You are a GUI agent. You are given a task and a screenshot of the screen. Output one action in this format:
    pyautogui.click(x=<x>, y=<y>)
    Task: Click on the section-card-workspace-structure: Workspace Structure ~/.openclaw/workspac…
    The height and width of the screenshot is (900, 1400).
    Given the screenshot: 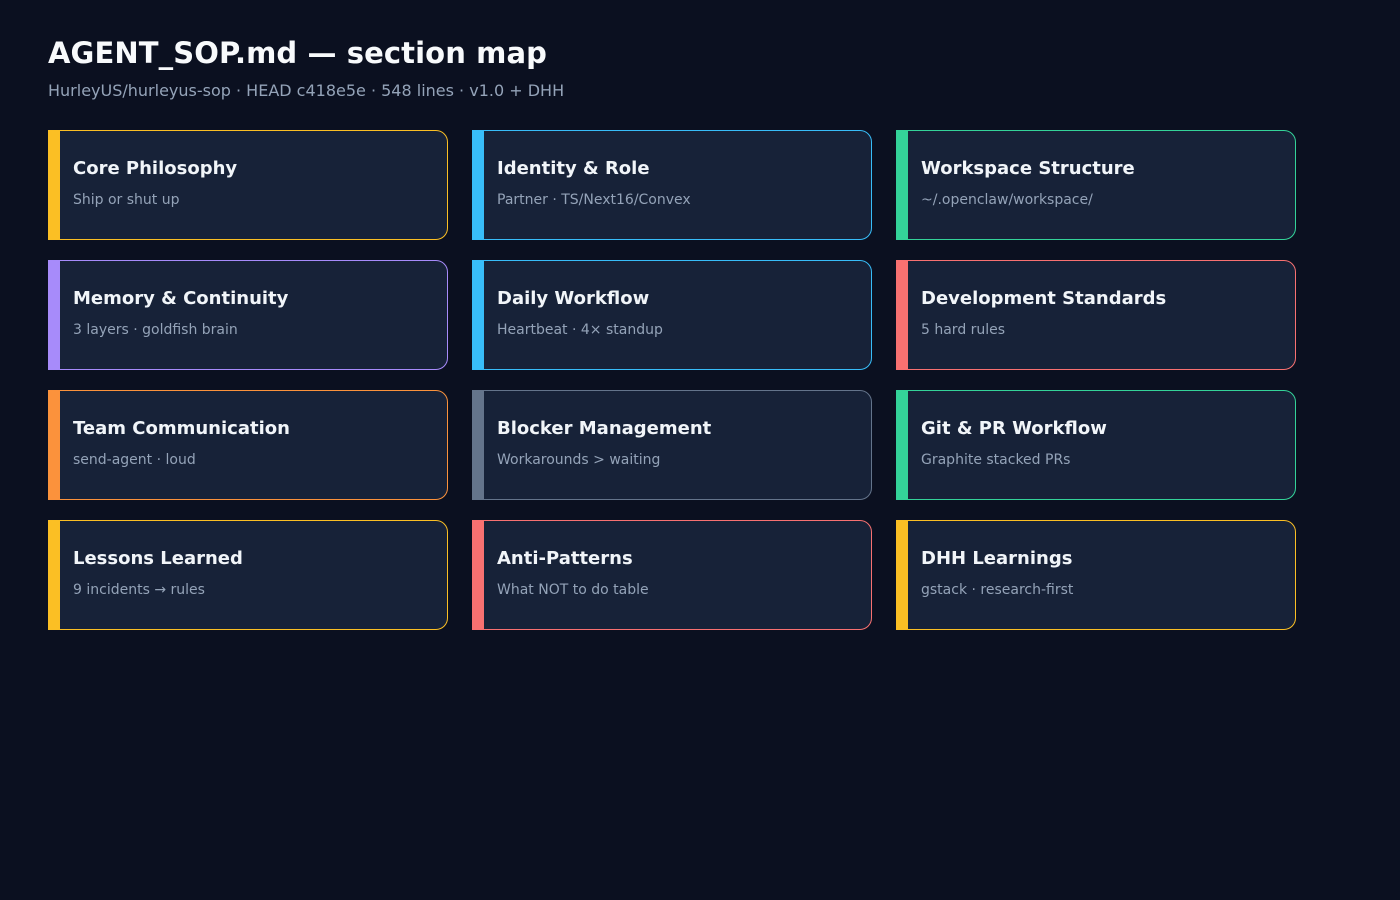 What is the action you would take?
    pyautogui.click(x=1096, y=185)
    